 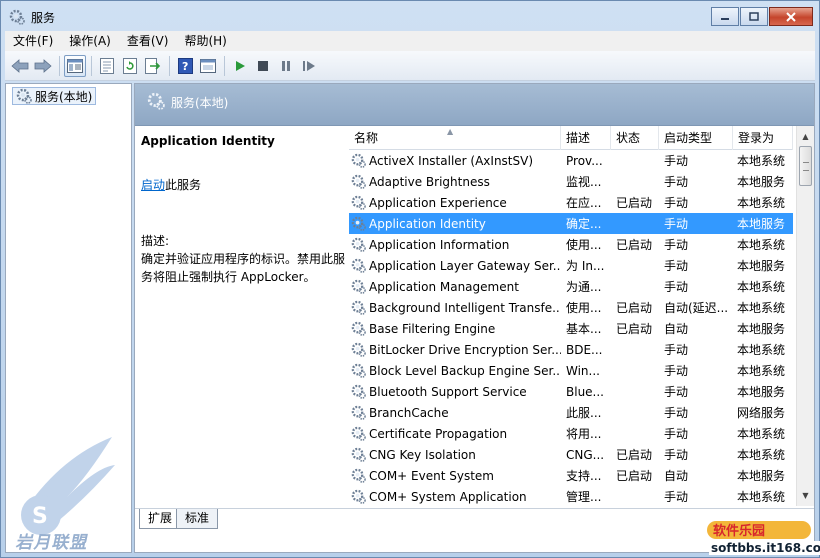 I want to click on menu-help: 帮助(H), so click(x=205, y=41).